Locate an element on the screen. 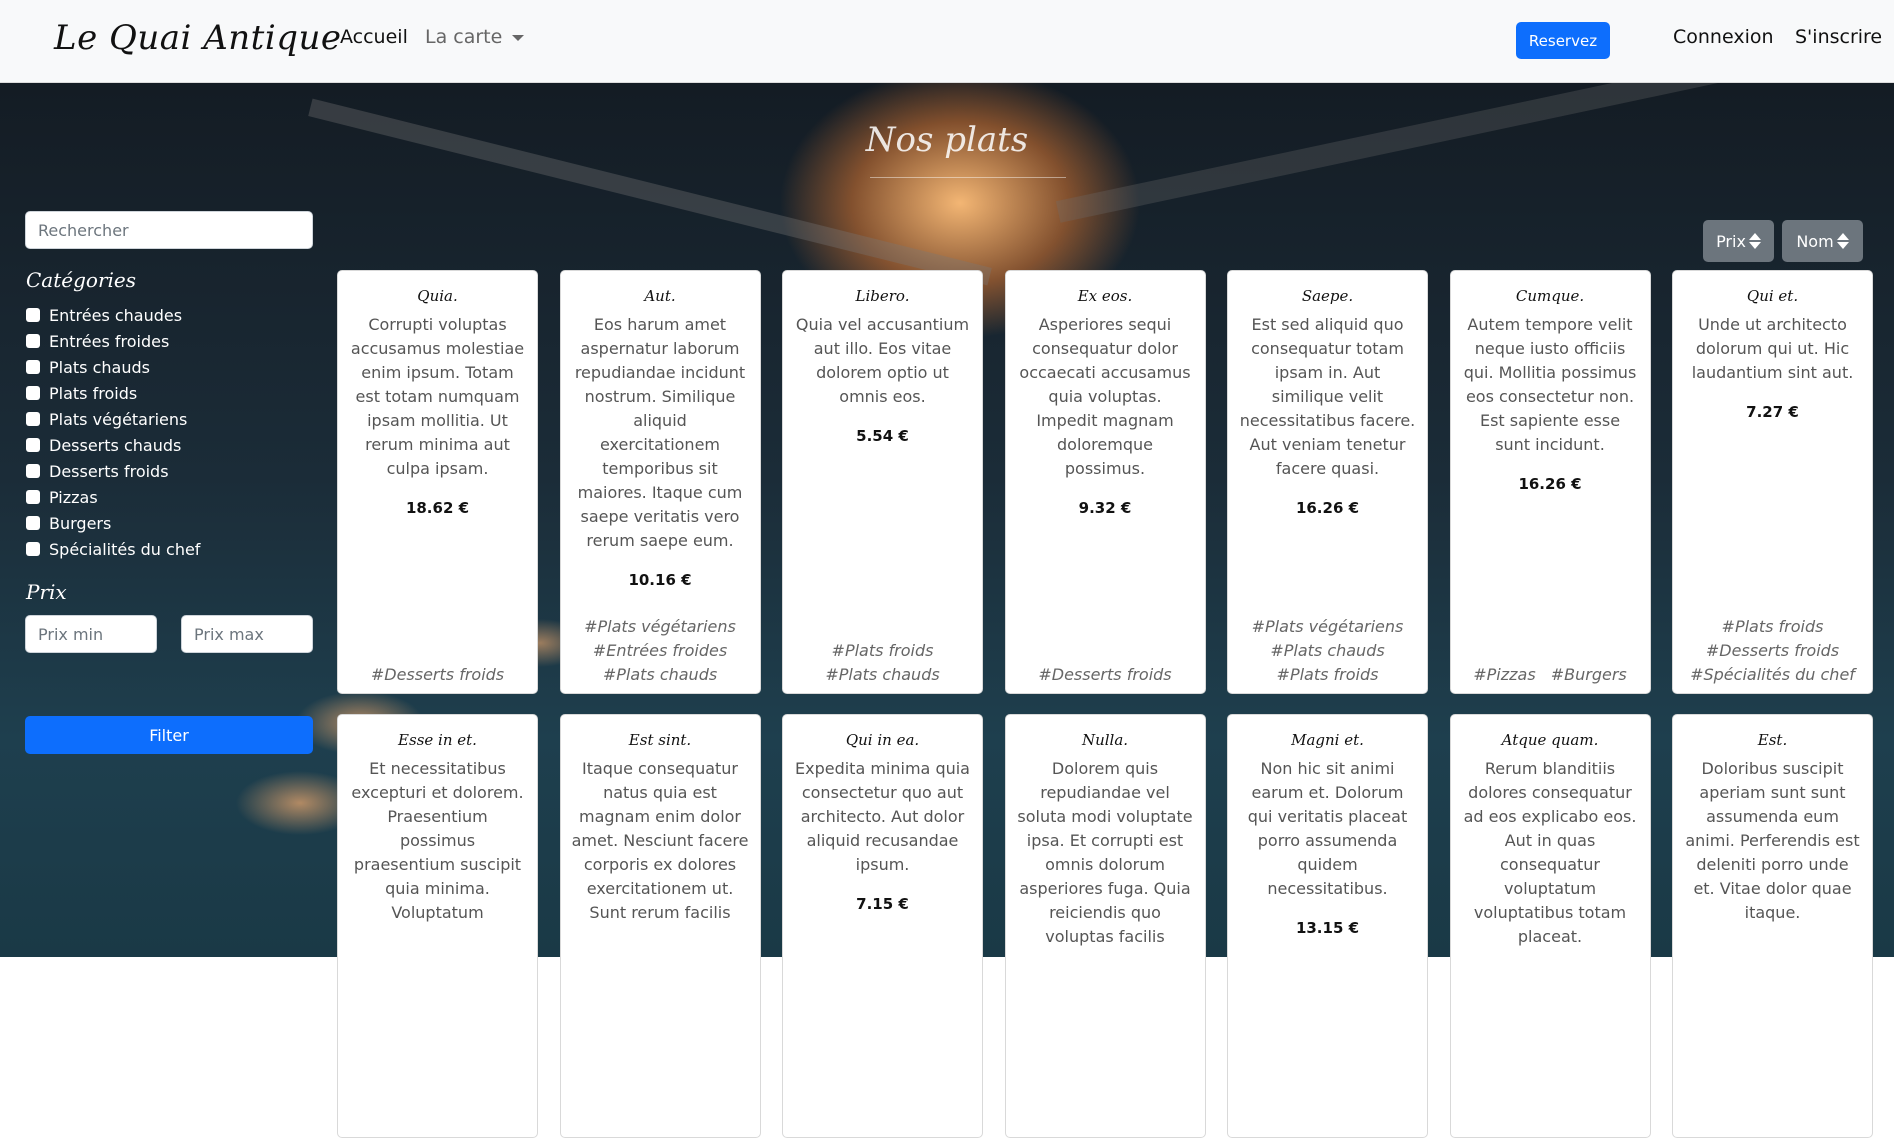  dish-tag: #Entrées froides is located at coordinates (660, 651).